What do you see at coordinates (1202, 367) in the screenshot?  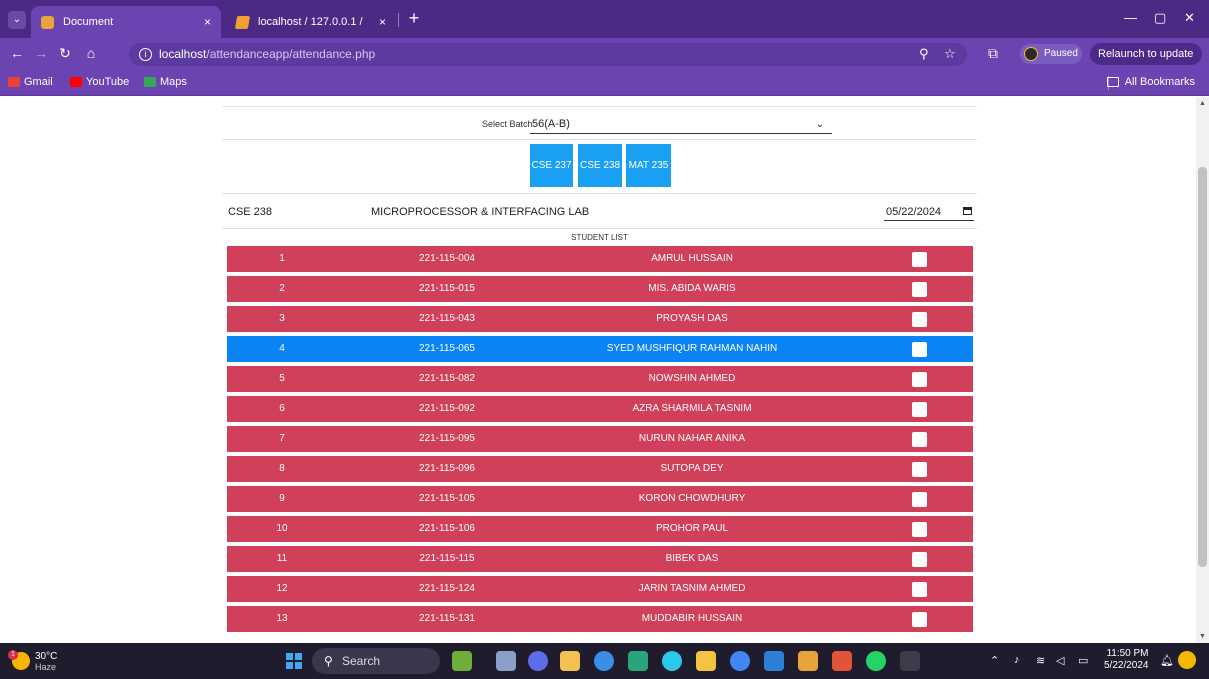 I see `scroll-thumb` at bounding box center [1202, 367].